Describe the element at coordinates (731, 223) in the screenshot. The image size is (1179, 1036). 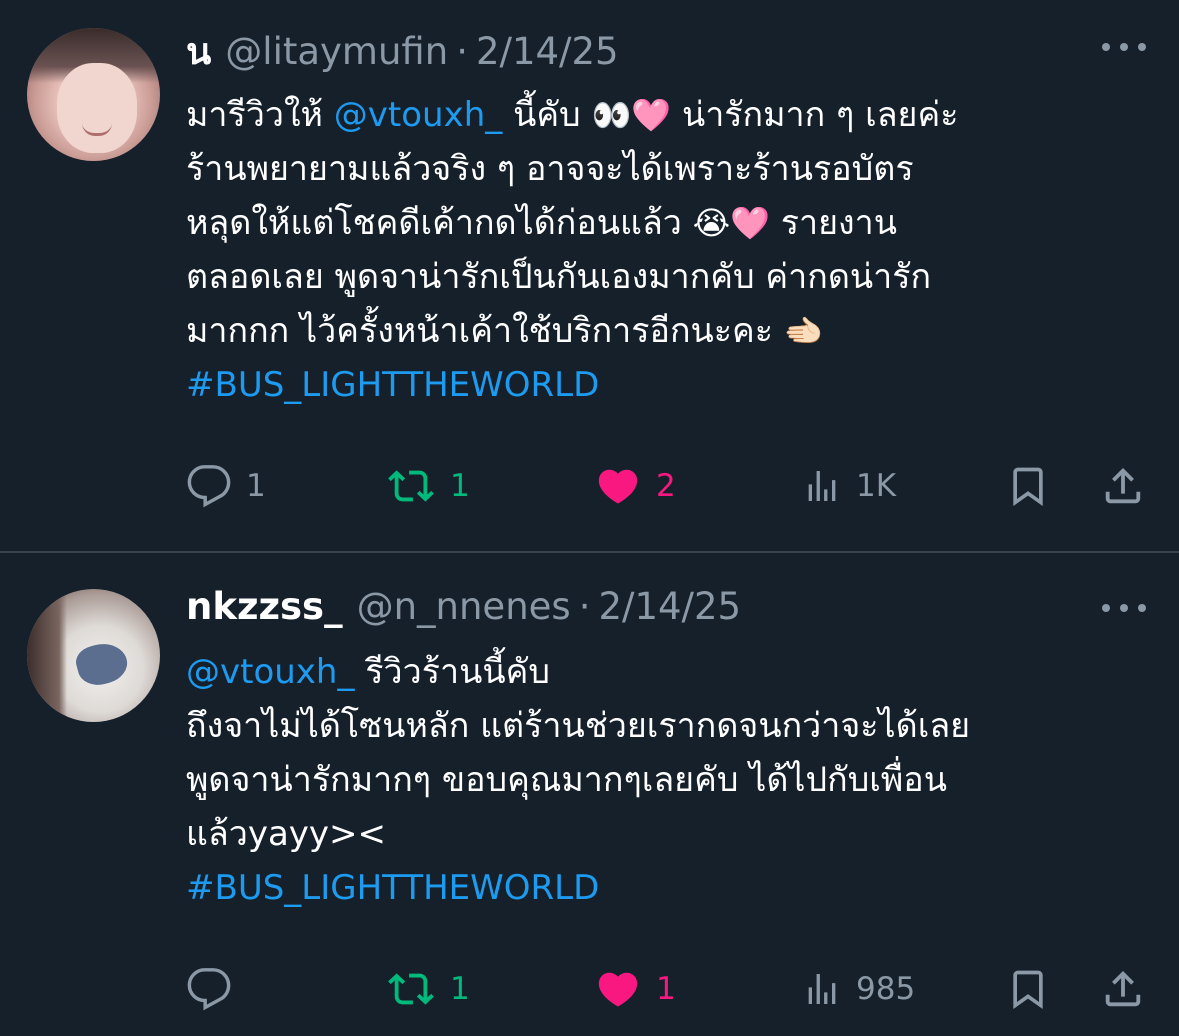
I see `crying-heart-emoji: 😭🩷` at that location.